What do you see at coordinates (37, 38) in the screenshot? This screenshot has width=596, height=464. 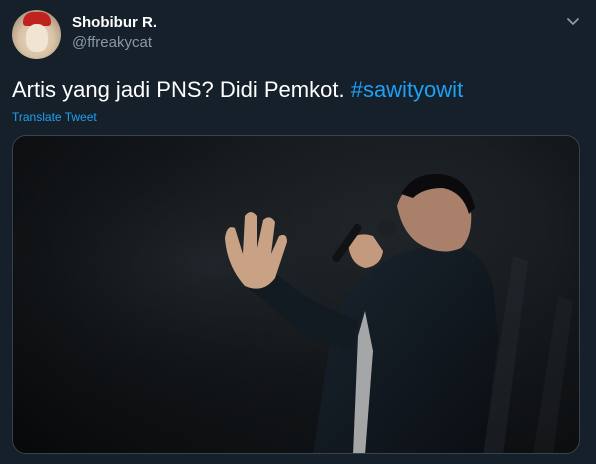 I see `avatar-face` at bounding box center [37, 38].